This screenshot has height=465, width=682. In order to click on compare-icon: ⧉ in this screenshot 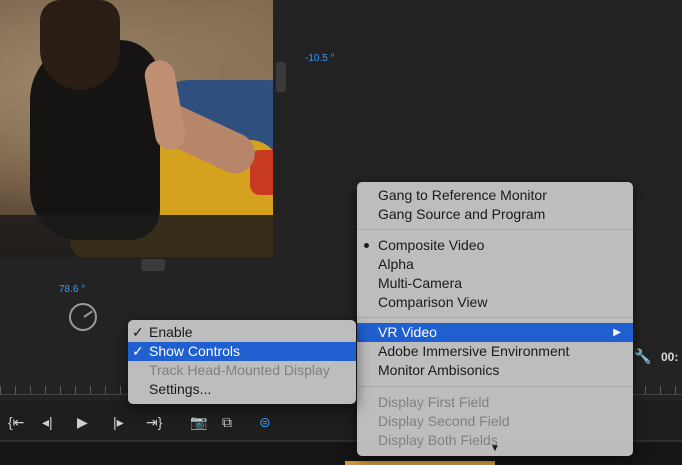, I will do `click(227, 422)`.